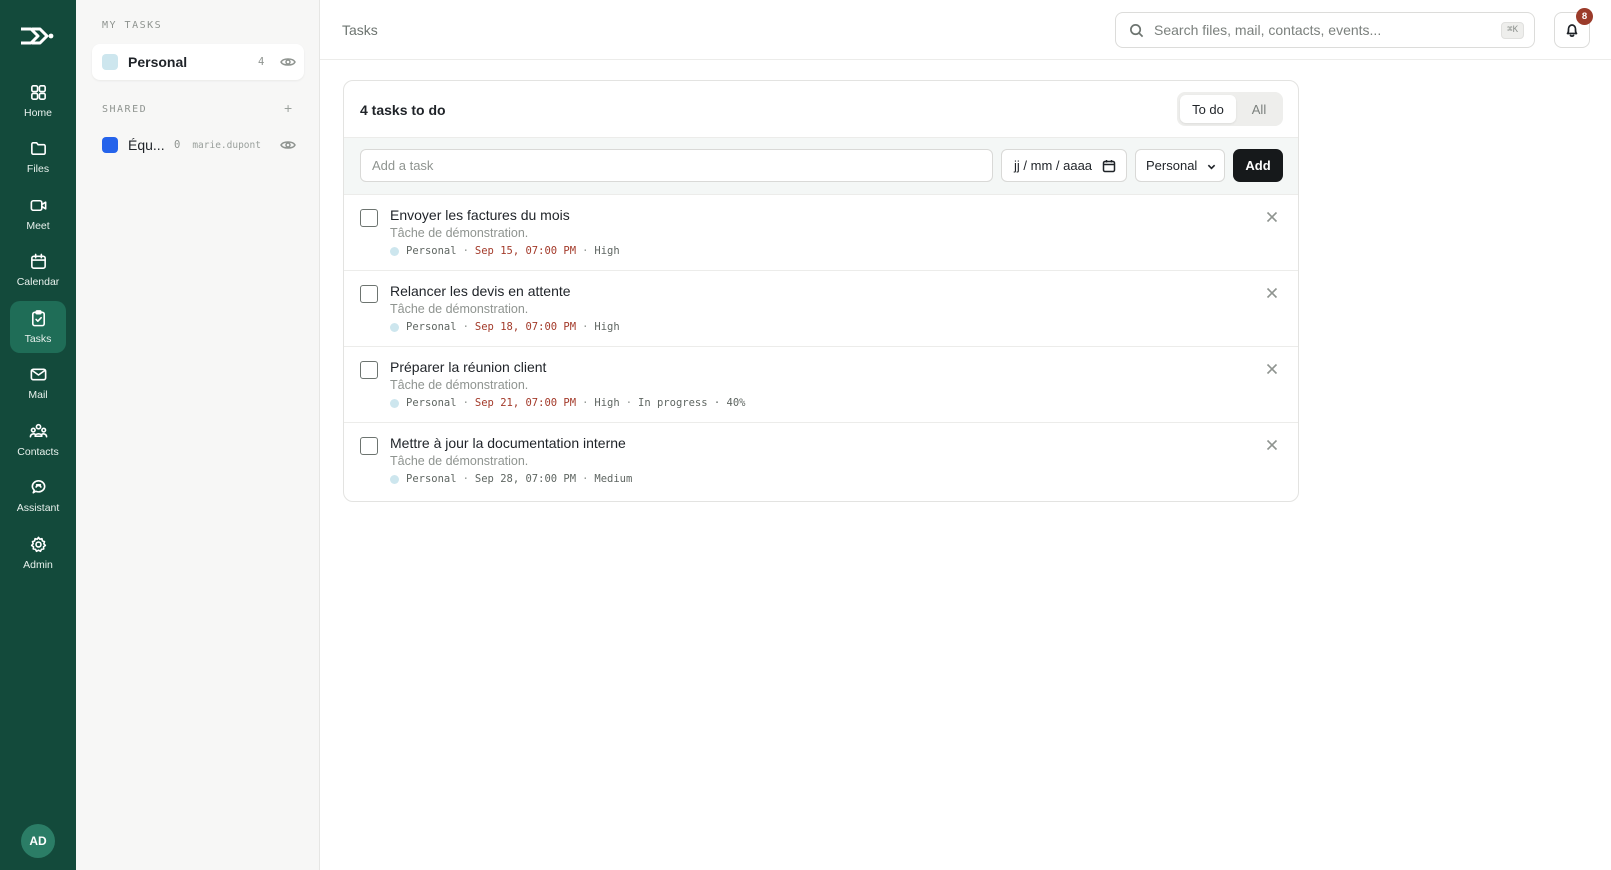 The width and height of the screenshot is (1611, 870). I want to click on task-priority: Medium, so click(613, 479).